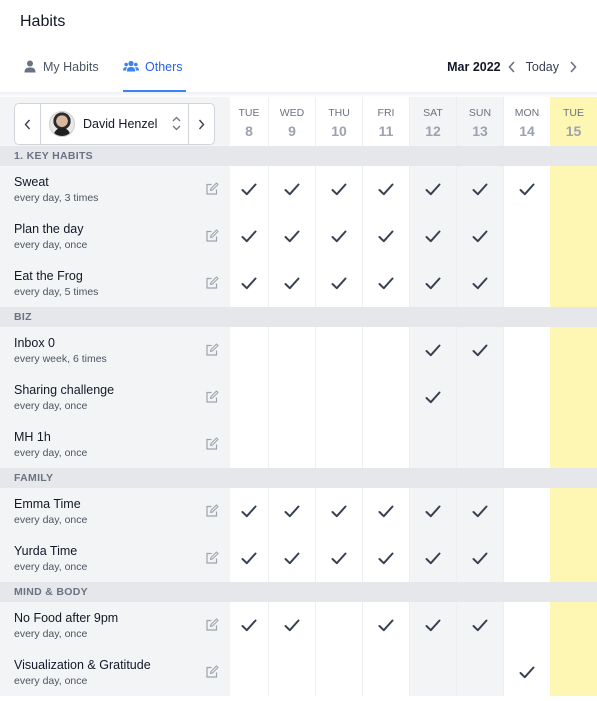  Describe the element at coordinates (114, 124) in the screenshot. I see `person-select: David Henzel` at that location.